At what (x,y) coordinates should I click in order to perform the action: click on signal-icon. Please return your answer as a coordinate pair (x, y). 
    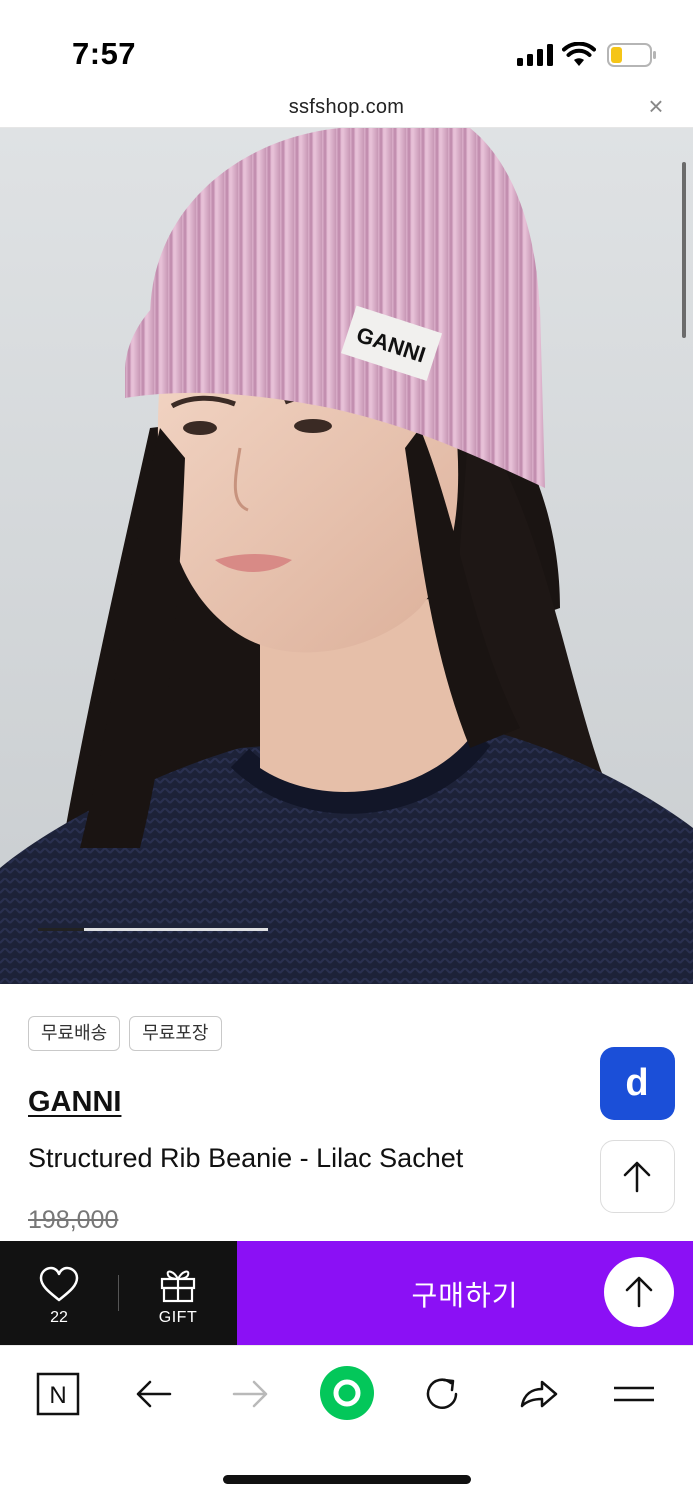
    Looking at the image, I should click on (535, 55).